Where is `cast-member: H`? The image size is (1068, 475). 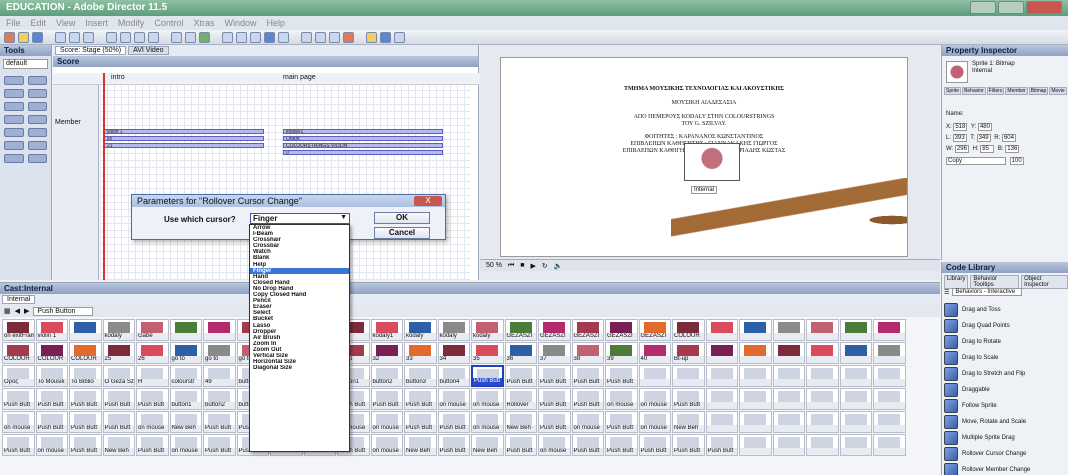
cast-member: H is located at coordinates (152, 376).